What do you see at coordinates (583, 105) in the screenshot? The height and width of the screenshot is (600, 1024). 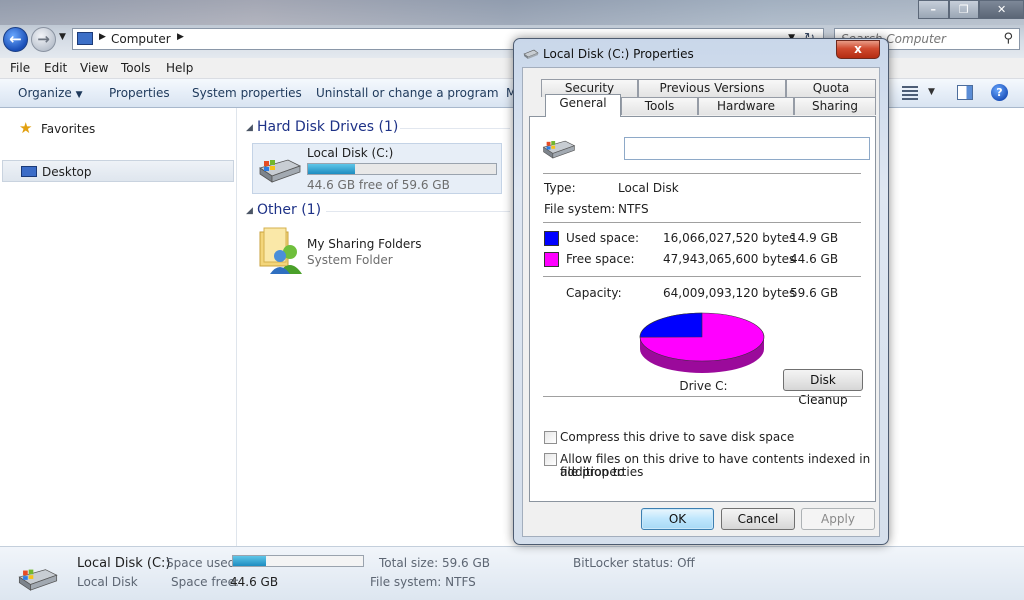 I see `tab-general: General` at bounding box center [583, 105].